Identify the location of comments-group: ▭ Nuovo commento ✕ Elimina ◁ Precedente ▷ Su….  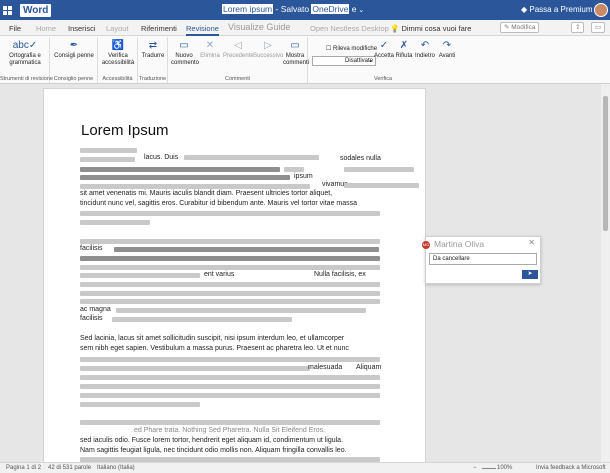
(238, 60).